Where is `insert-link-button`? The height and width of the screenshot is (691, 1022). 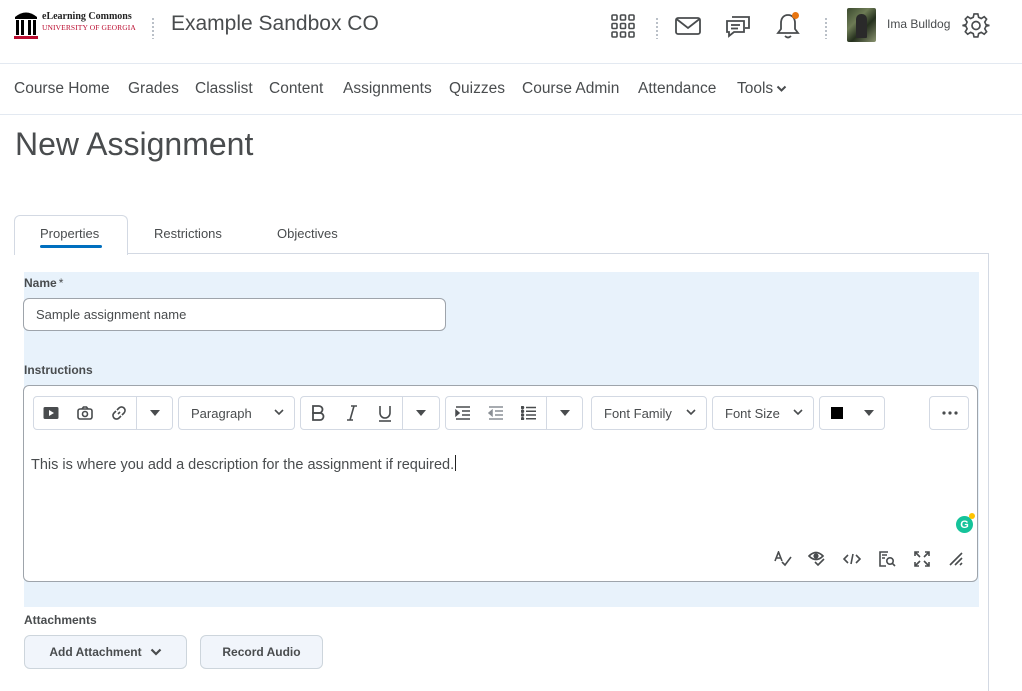 insert-link-button is located at coordinates (118, 413).